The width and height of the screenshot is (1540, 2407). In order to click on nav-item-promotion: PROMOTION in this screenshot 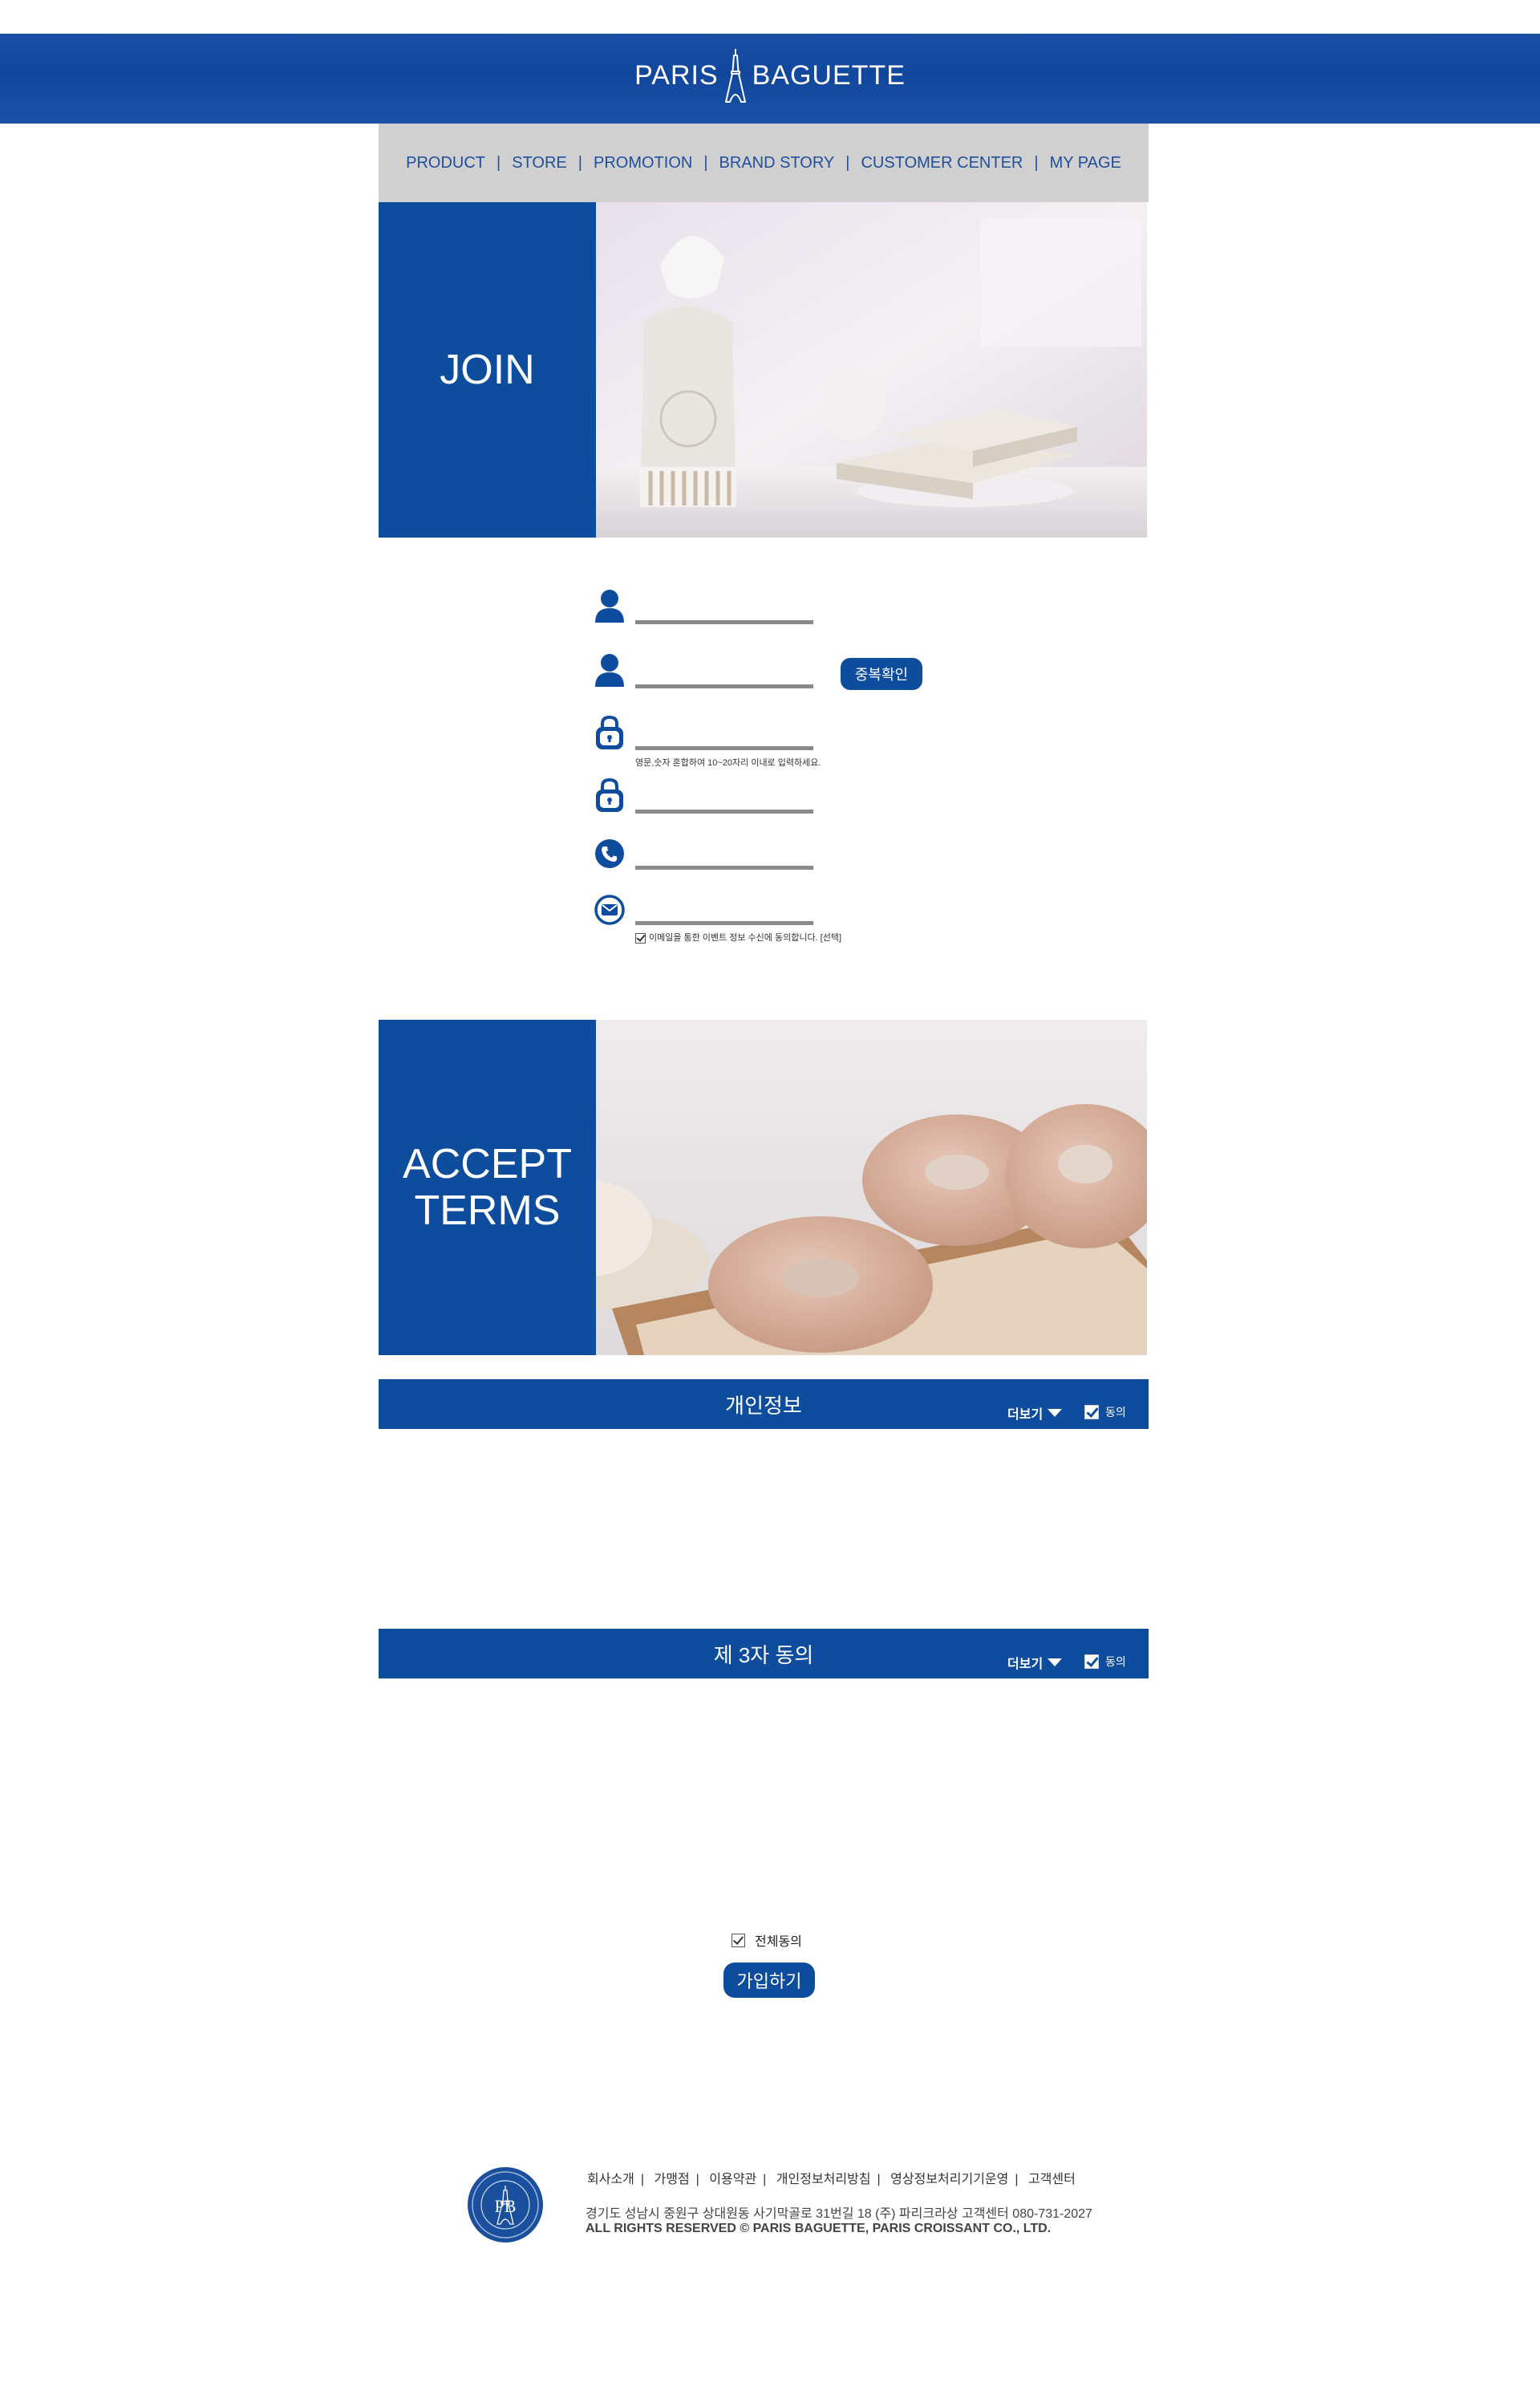, I will do `click(642, 163)`.